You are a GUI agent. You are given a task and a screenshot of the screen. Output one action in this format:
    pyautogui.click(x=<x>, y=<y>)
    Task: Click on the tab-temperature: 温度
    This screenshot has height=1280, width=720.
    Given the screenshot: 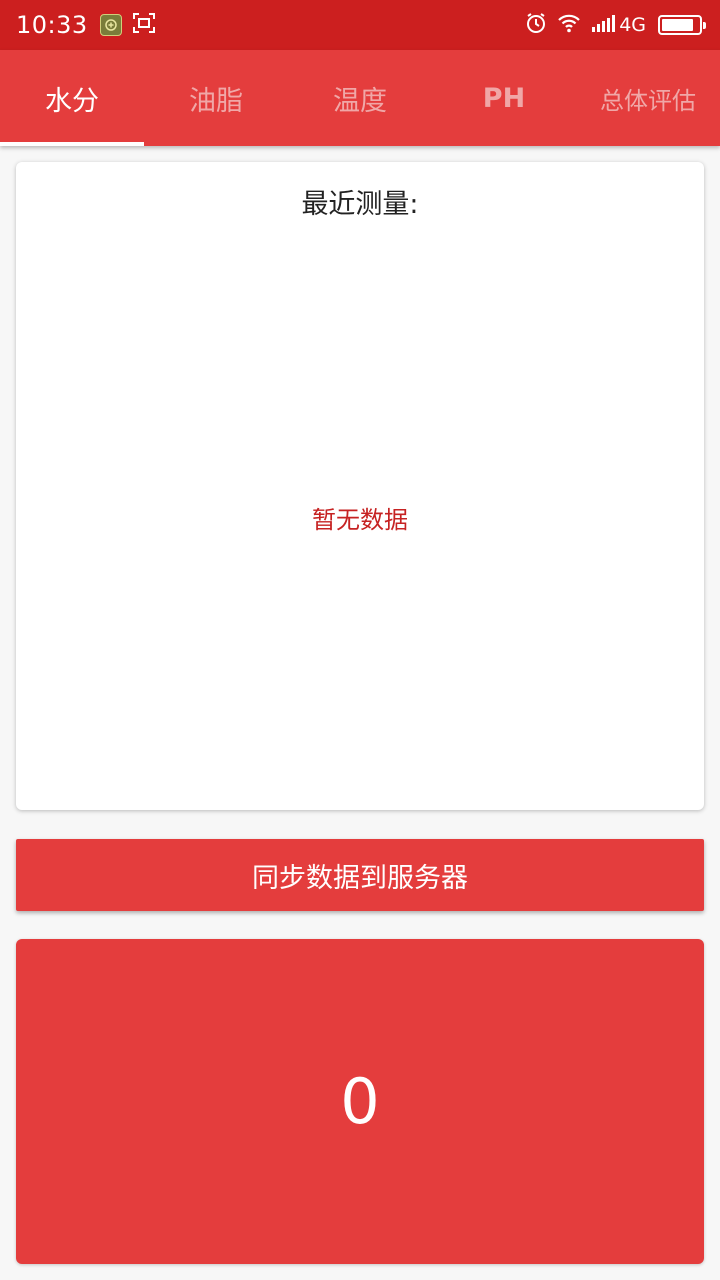 What is the action you would take?
    pyautogui.click(x=360, y=98)
    